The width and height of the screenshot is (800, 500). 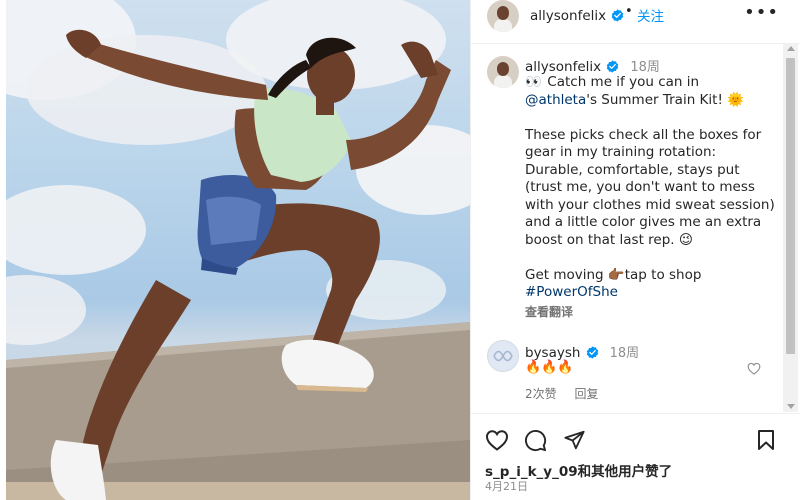 I want to click on commenter-avatar, so click(x=503, y=356).